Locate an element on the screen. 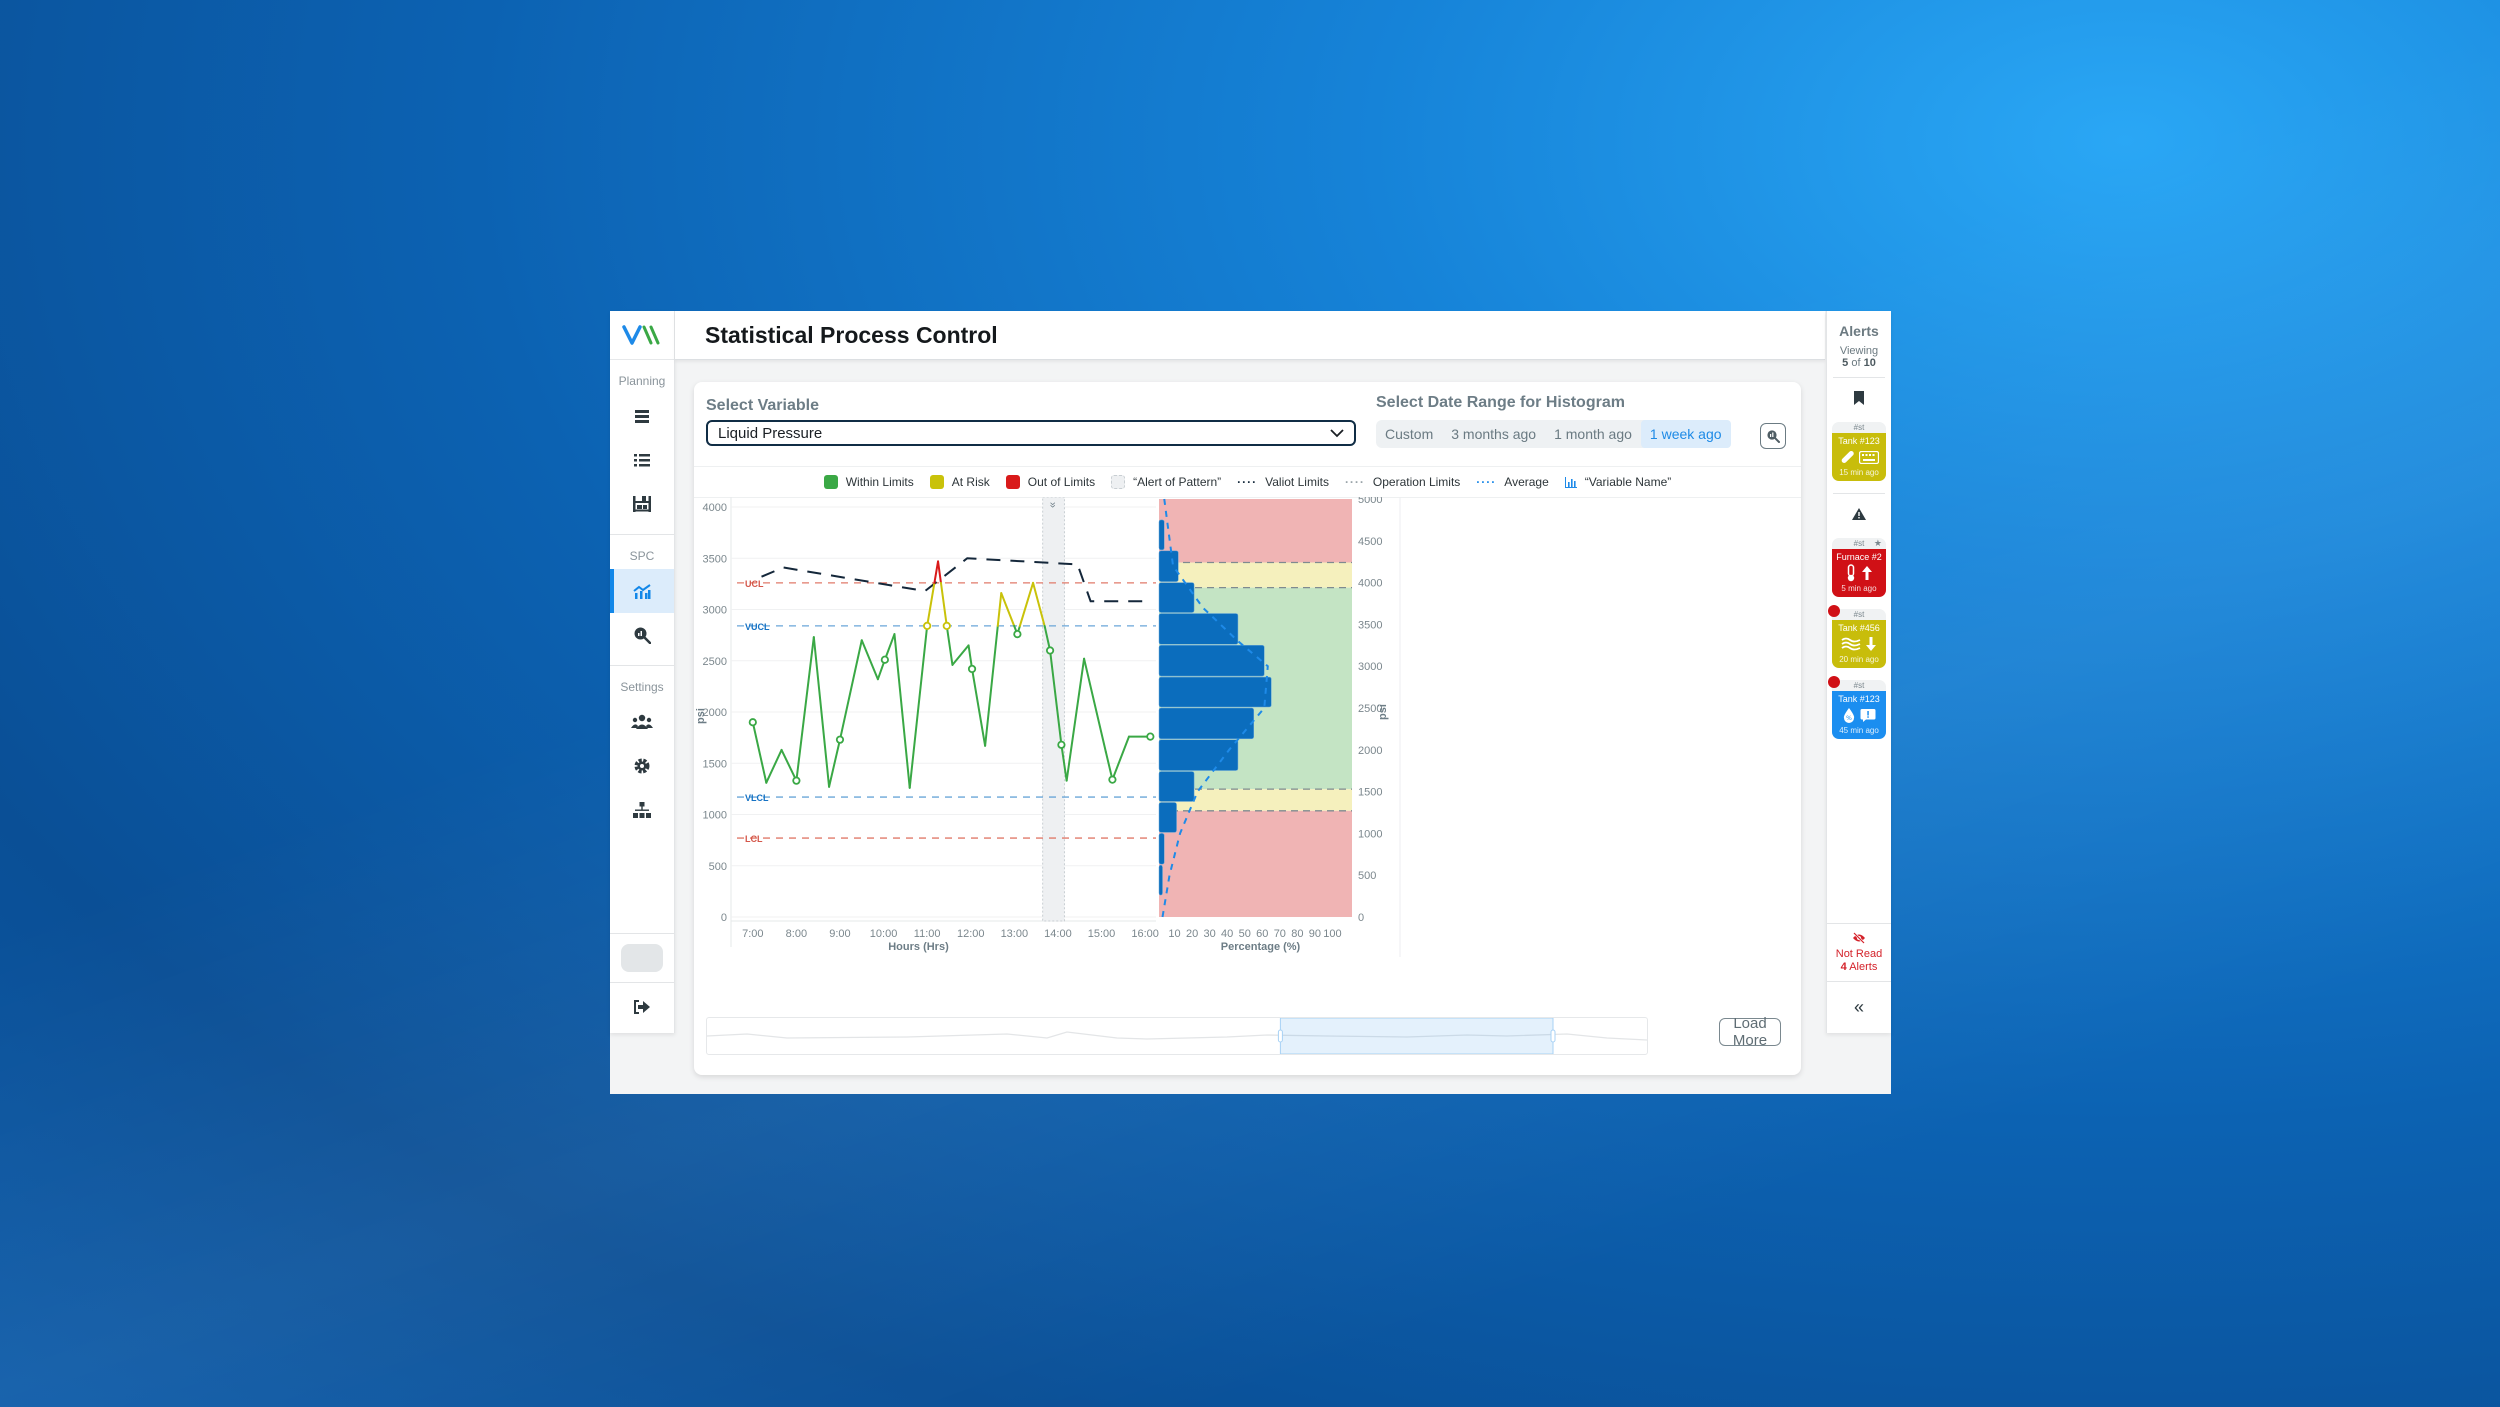 Image resolution: width=2500 pixels, height=1407 pixels. date-range-tab-3-months: 3 months ago is located at coordinates (1493, 434).